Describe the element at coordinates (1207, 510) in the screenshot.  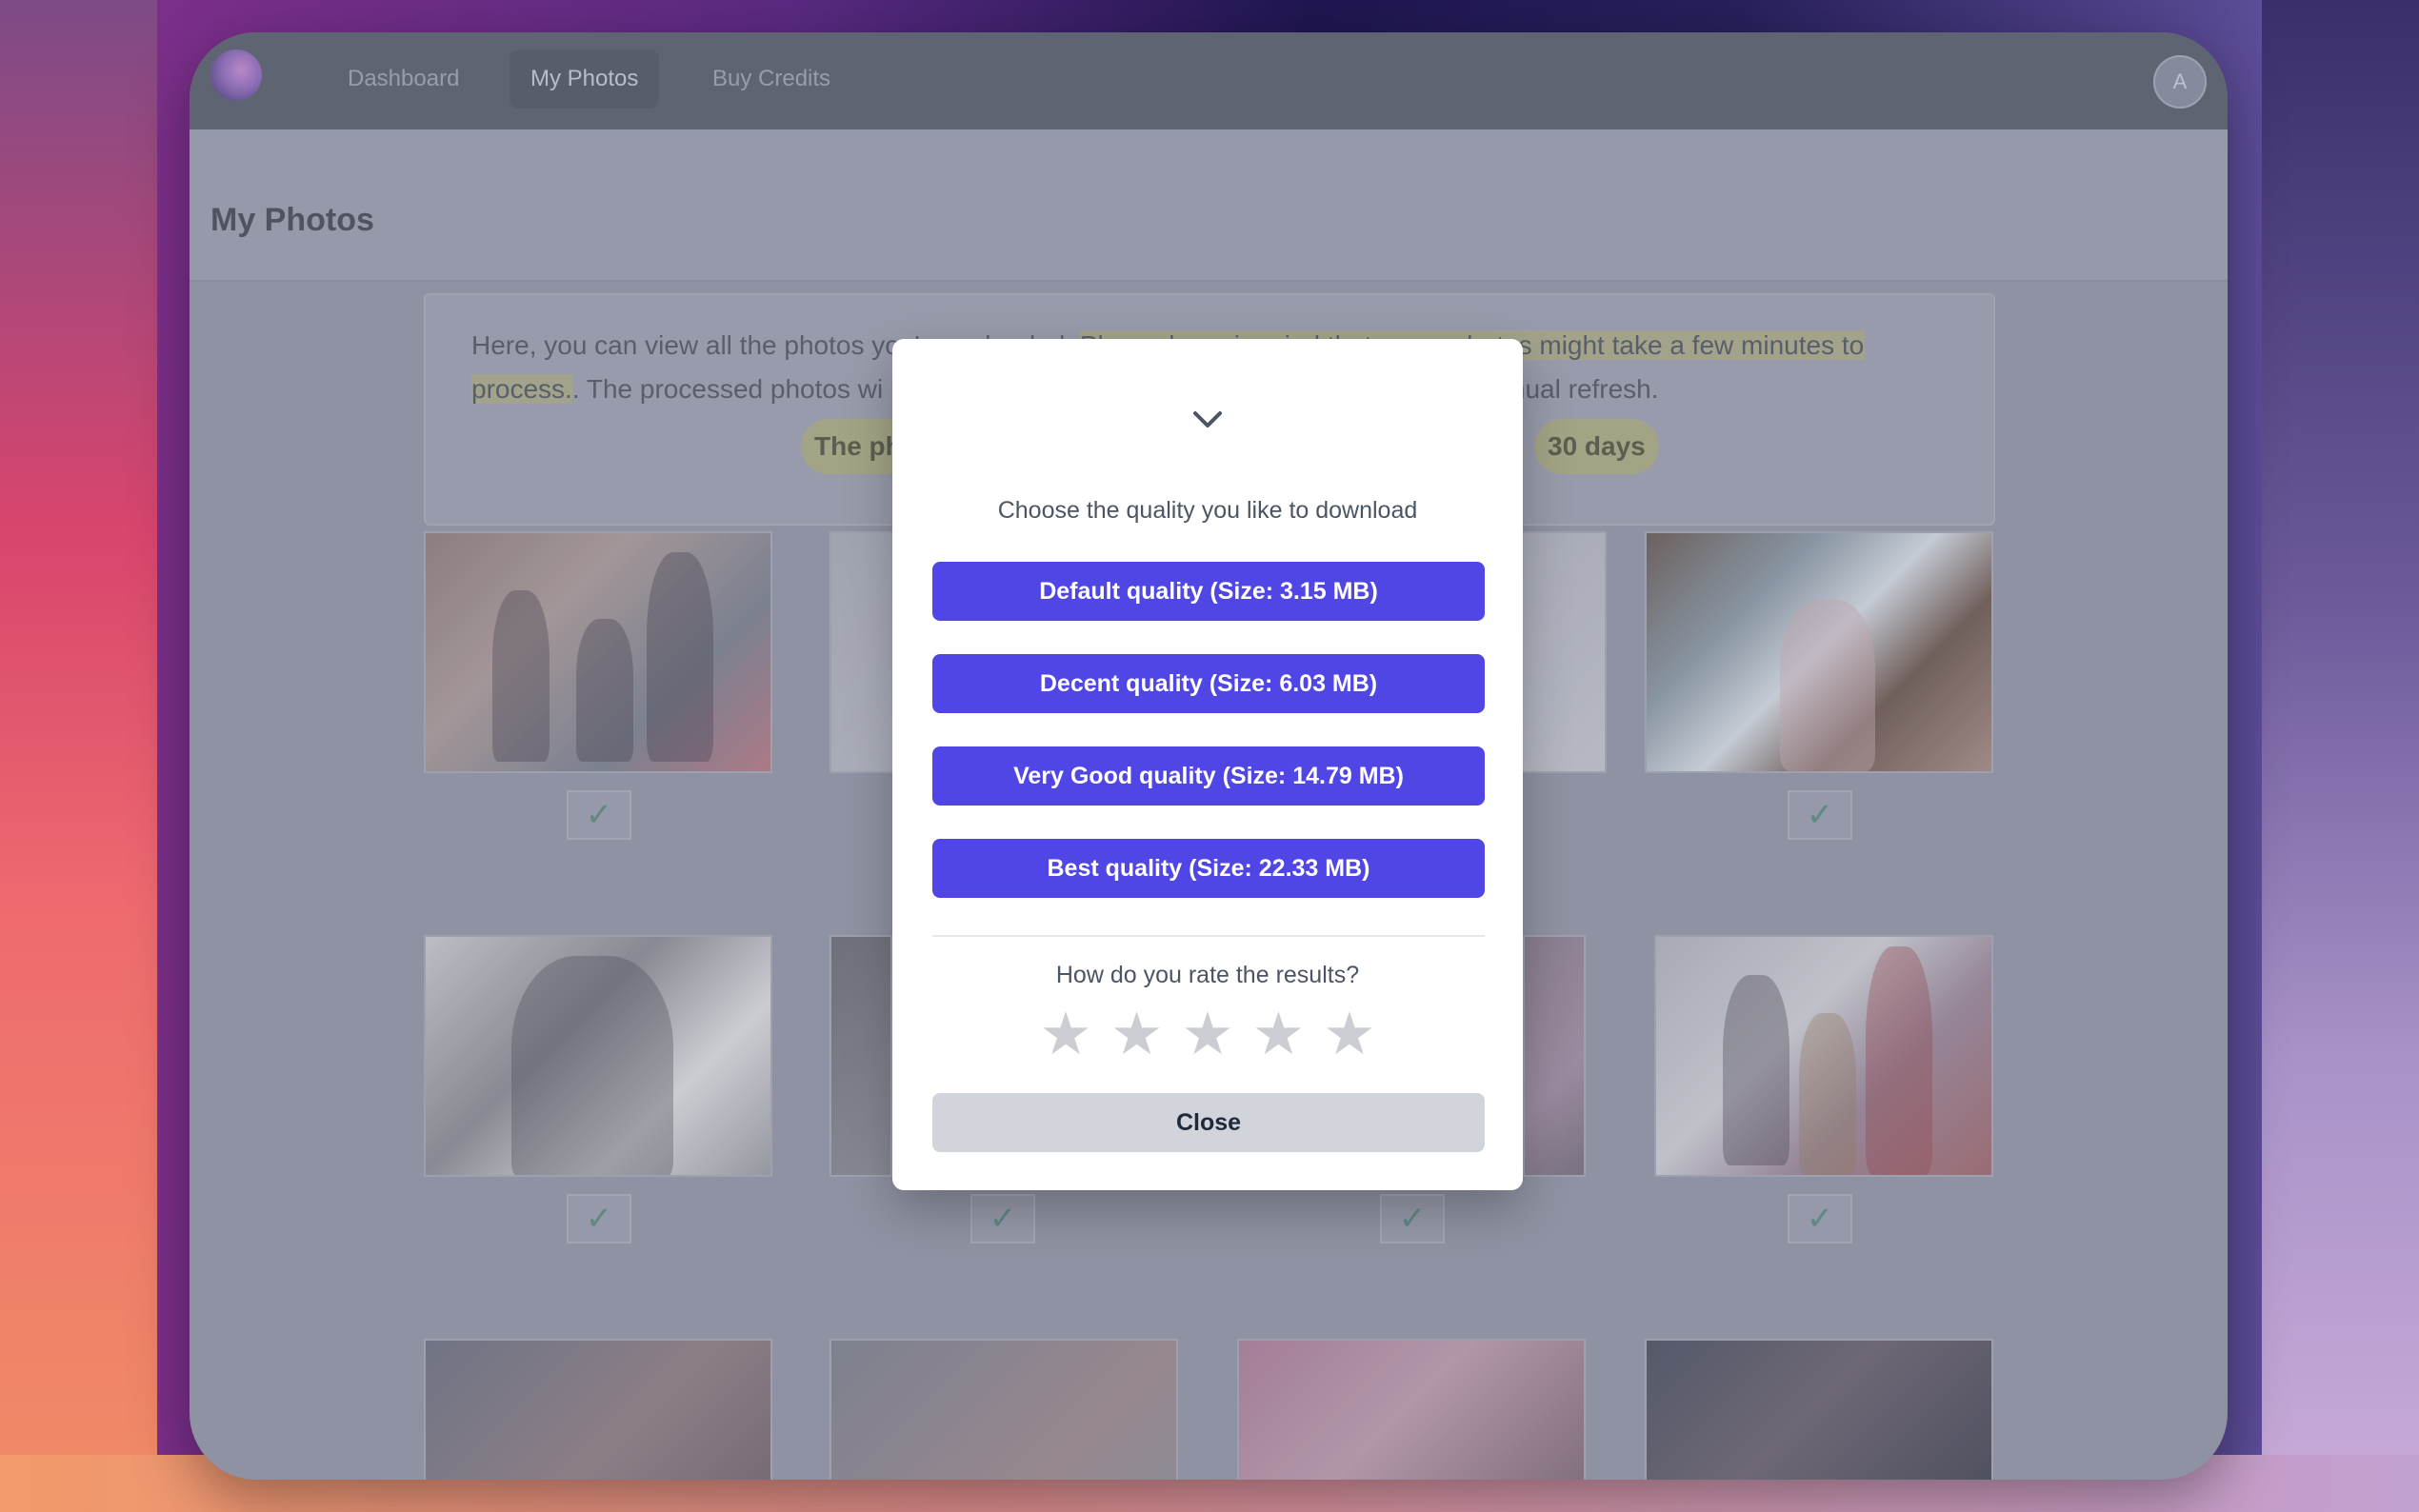
I see `modal-prompt: Choose the quality you like to download` at that location.